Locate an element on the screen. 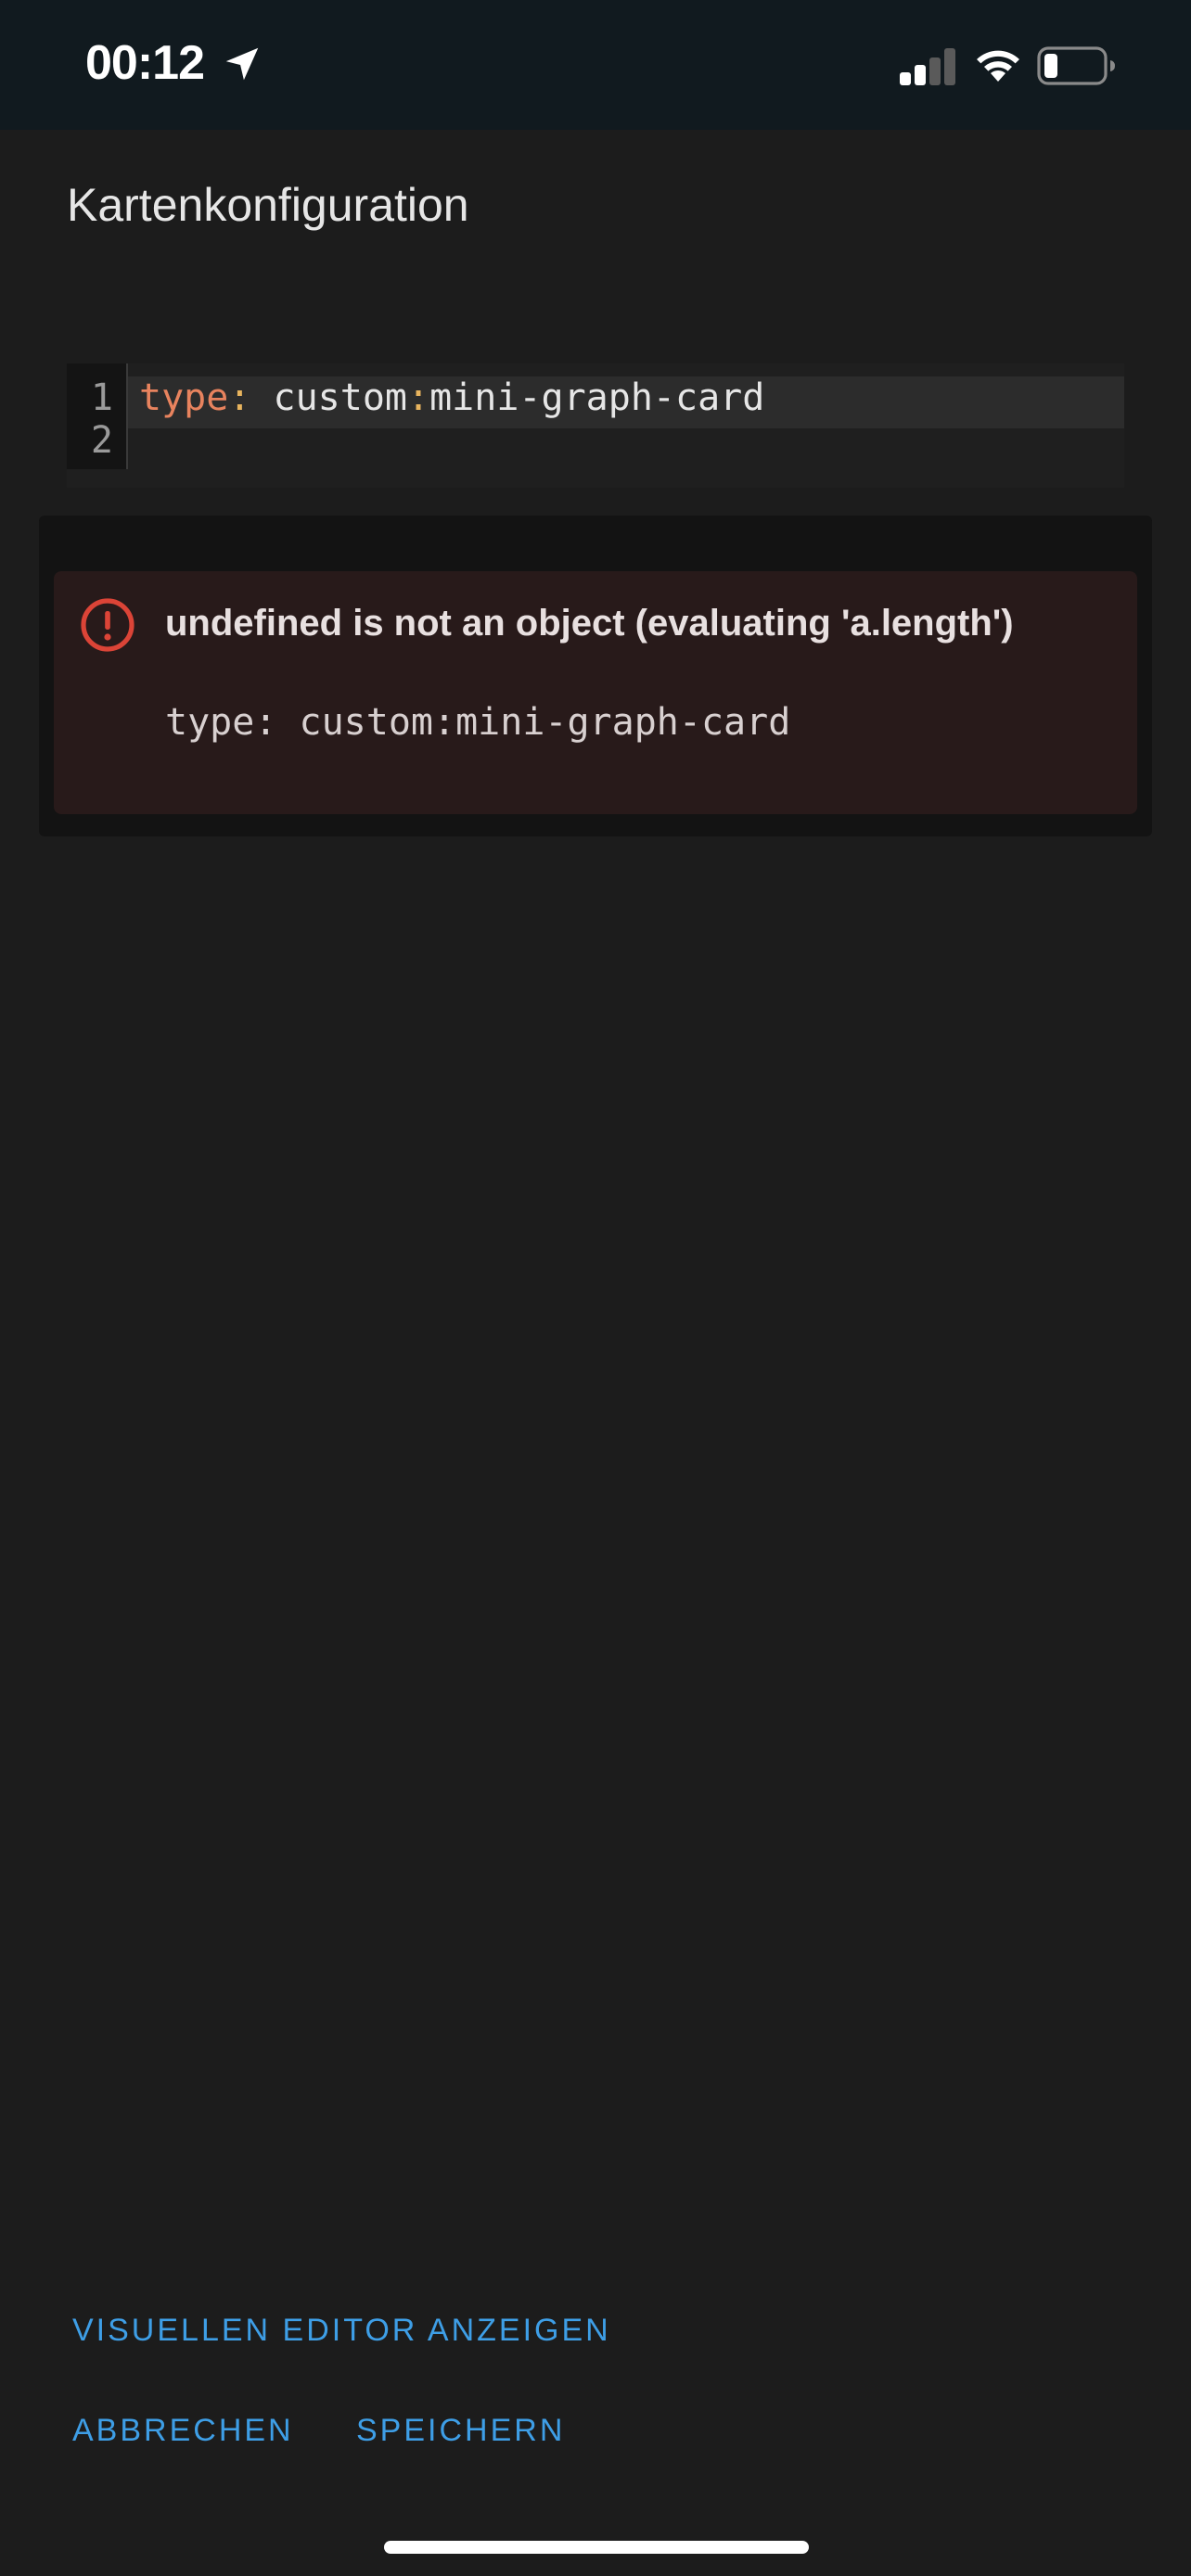 The height and width of the screenshot is (2576, 1191). yaml-colon: : is located at coordinates (239, 398).